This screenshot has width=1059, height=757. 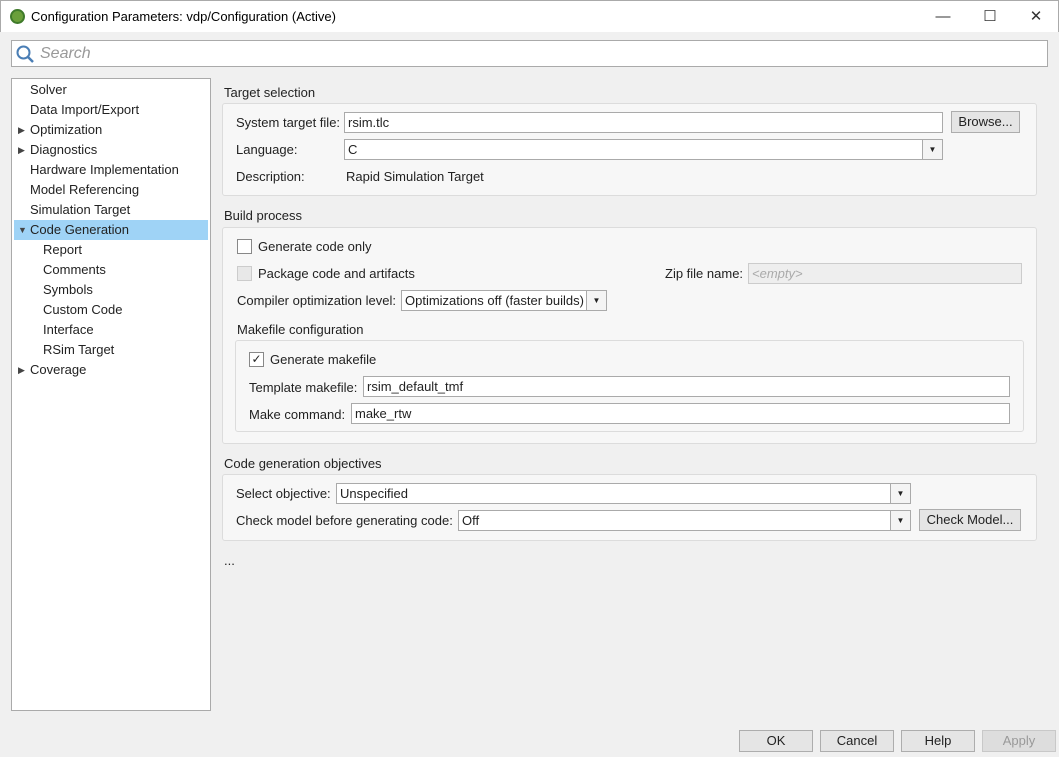 I want to click on zip-file-name-input: <empty>, so click(x=885, y=273).